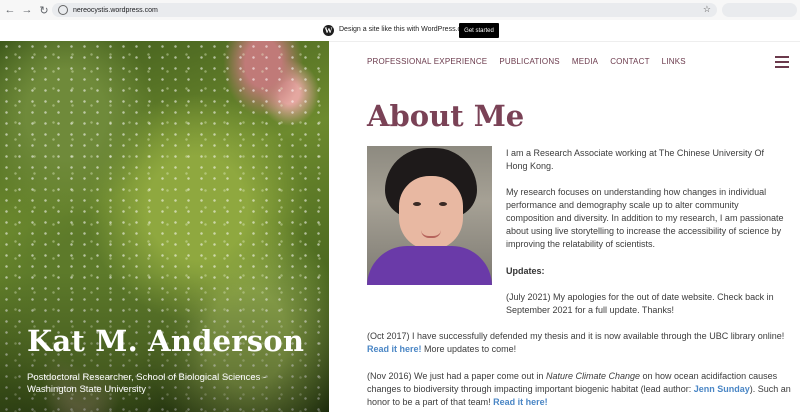 The height and width of the screenshot is (412, 800). Describe the element at coordinates (429, 265) in the screenshot. I see `photo-jacket` at that location.